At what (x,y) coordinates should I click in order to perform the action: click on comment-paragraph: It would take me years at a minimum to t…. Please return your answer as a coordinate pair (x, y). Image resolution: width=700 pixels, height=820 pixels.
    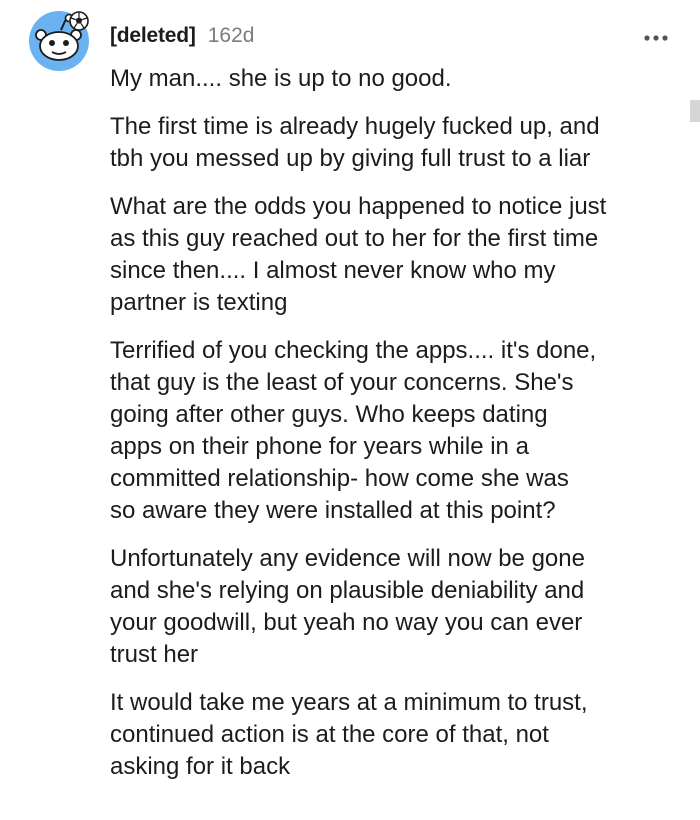
    Looking at the image, I should click on (395, 735).